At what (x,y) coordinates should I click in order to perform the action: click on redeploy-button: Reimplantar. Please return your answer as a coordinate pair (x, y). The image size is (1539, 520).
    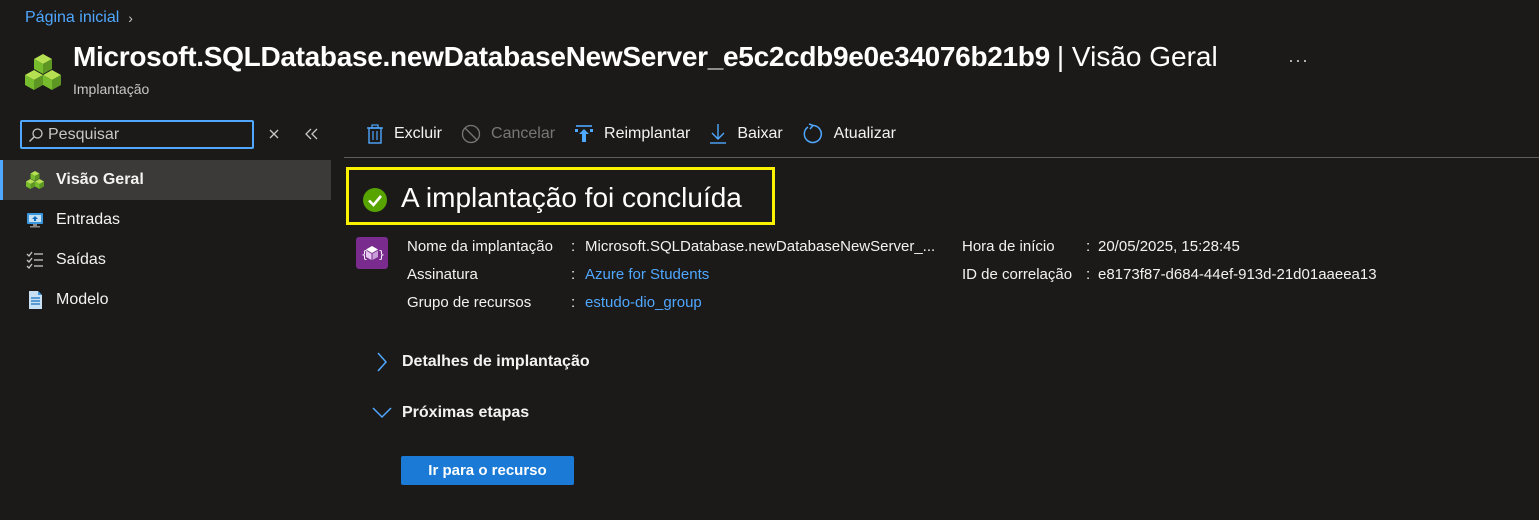
    Looking at the image, I should click on (632, 134).